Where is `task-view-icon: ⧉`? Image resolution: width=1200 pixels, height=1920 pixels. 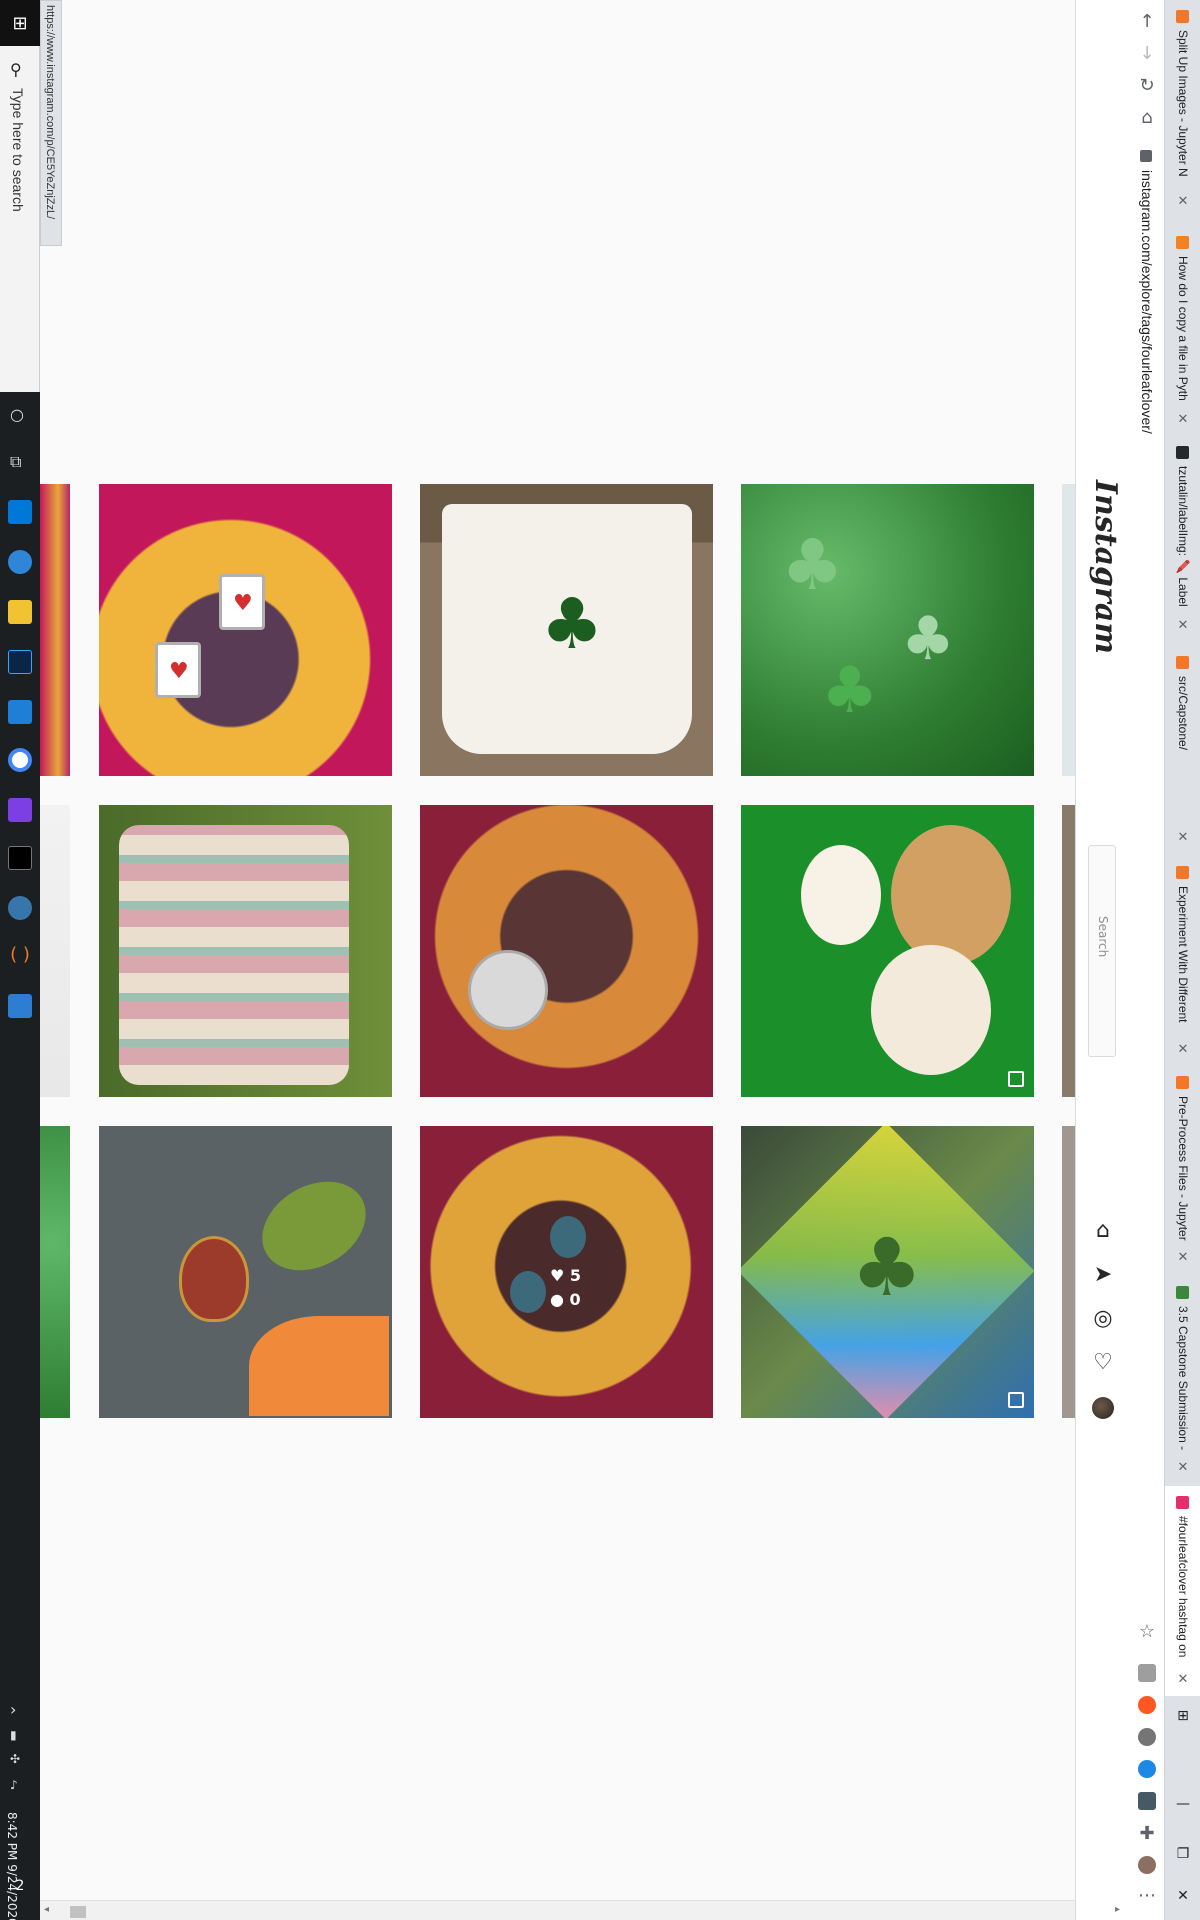 task-view-icon: ⧉ is located at coordinates (15, 462).